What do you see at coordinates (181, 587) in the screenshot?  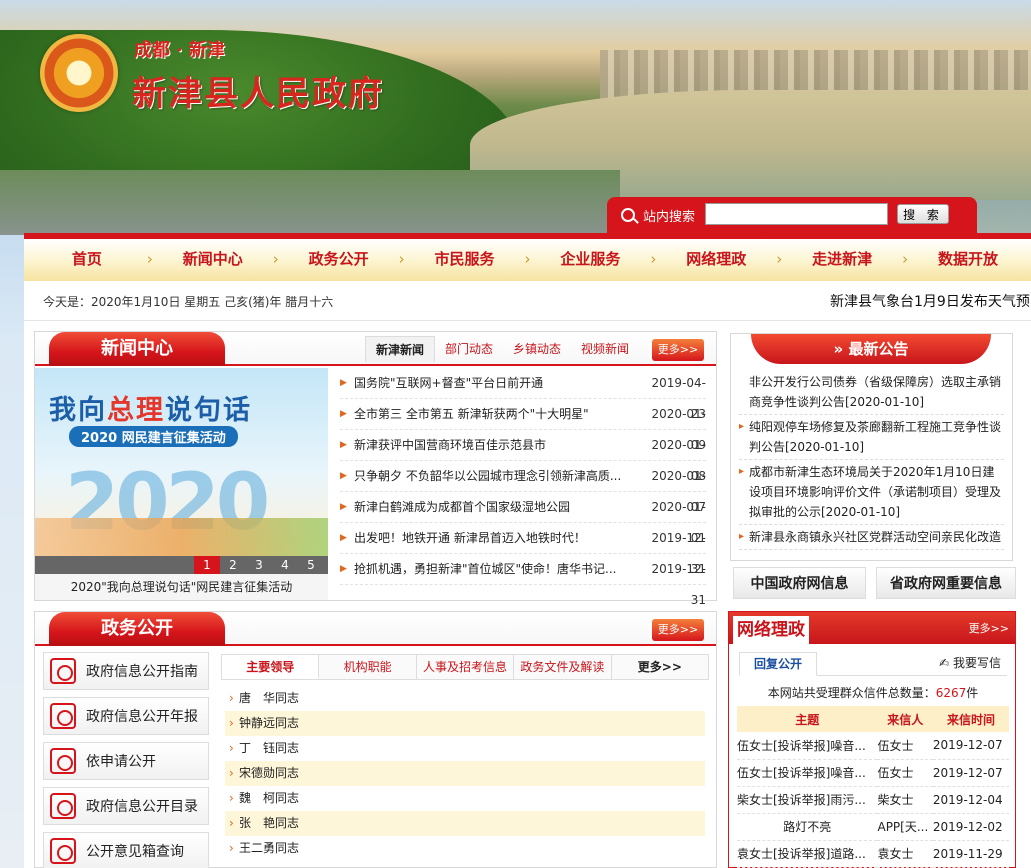 I see `slide-caption: 2020"我向总理说句话"网民建言征集活动` at bounding box center [181, 587].